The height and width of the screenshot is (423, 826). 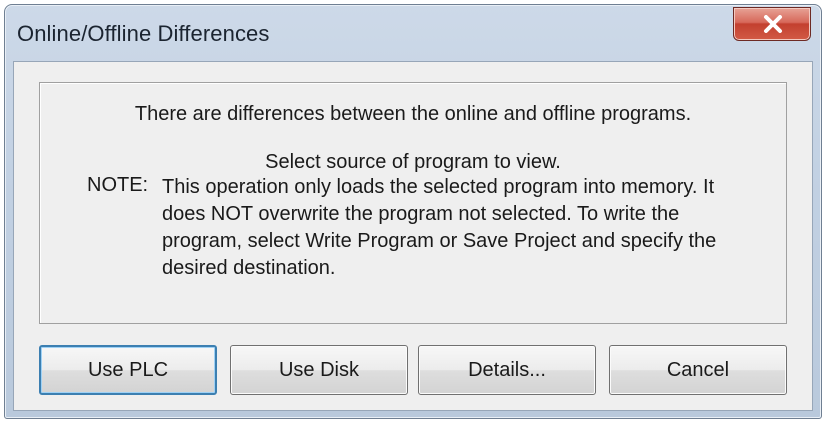 What do you see at coordinates (698, 370) in the screenshot?
I see `cancel-button: Cancel` at bounding box center [698, 370].